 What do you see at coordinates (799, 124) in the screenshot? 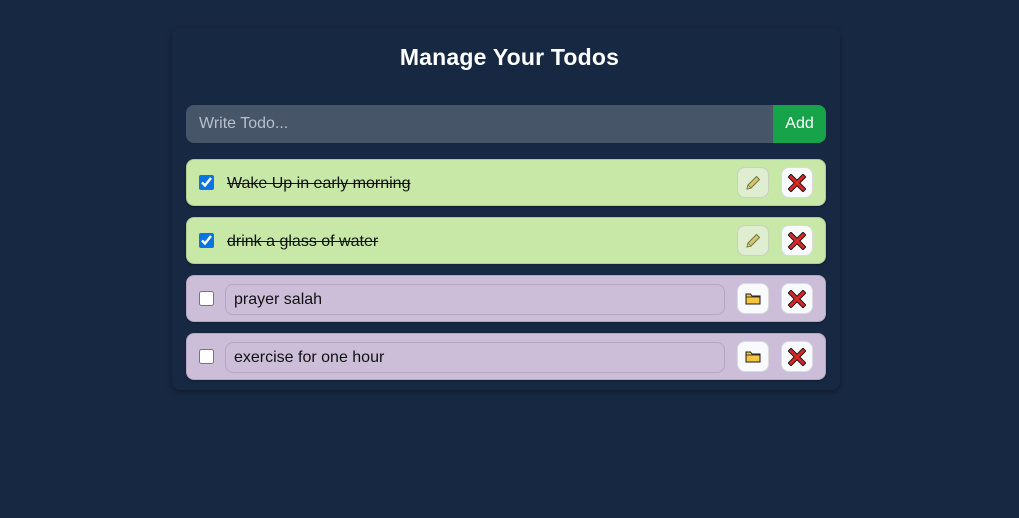
I see `add-button: Add` at bounding box center [799, 124].